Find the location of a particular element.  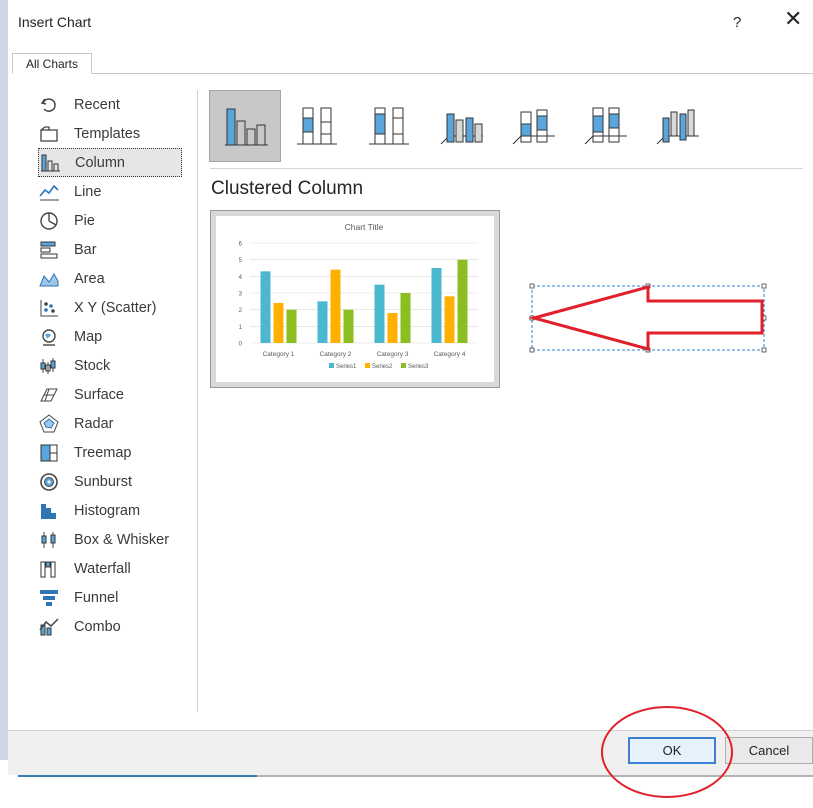

funnel-chart-icon is located at coordinates (49, 598).